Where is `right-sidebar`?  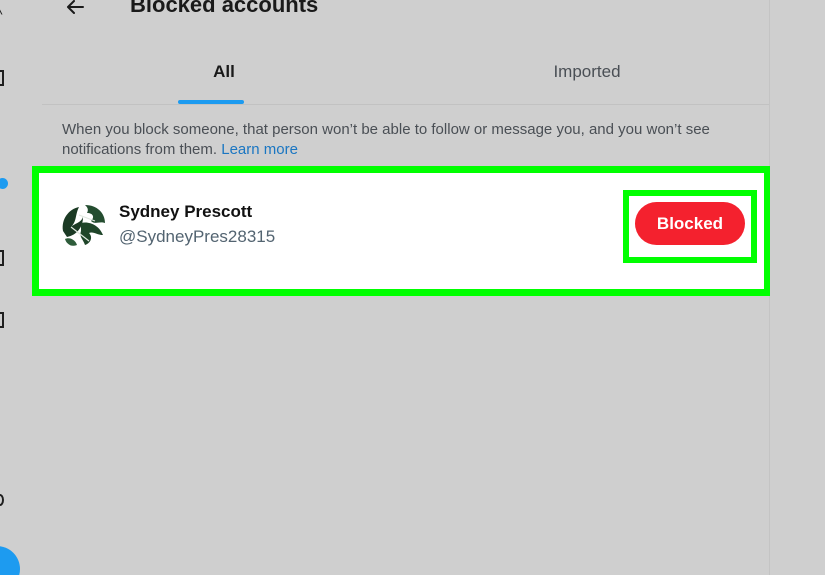
right-sidebar is located at coordinates (797, 287).